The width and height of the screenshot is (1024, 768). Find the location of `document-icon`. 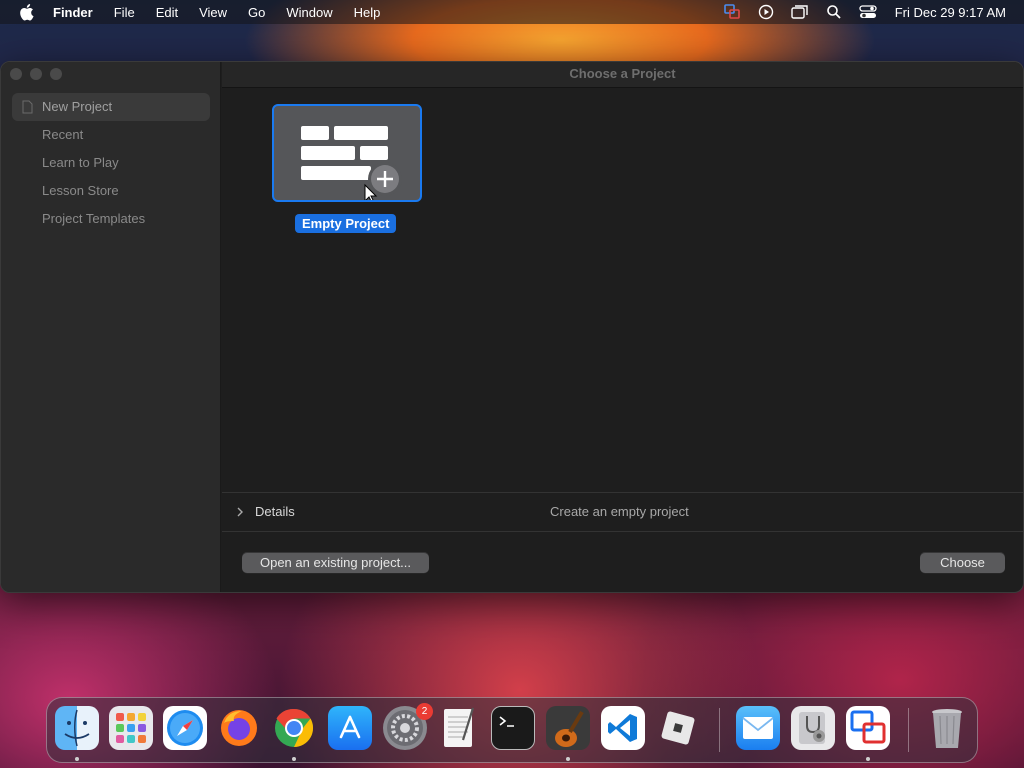

document-icon is located at coordinates (27, 107).